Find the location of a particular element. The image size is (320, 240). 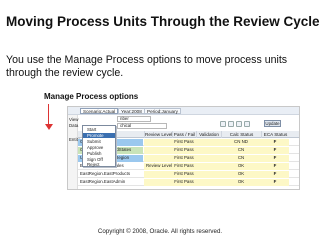

row-name: EastRegion.EastAdmin is located at coordinates (103, 181).